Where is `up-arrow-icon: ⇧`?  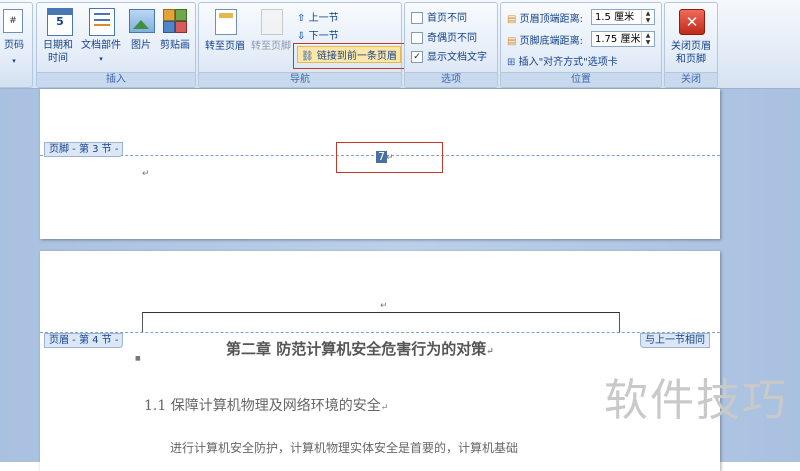 up-arrow-icon: ⇧ is located at coordinates (301, 18).